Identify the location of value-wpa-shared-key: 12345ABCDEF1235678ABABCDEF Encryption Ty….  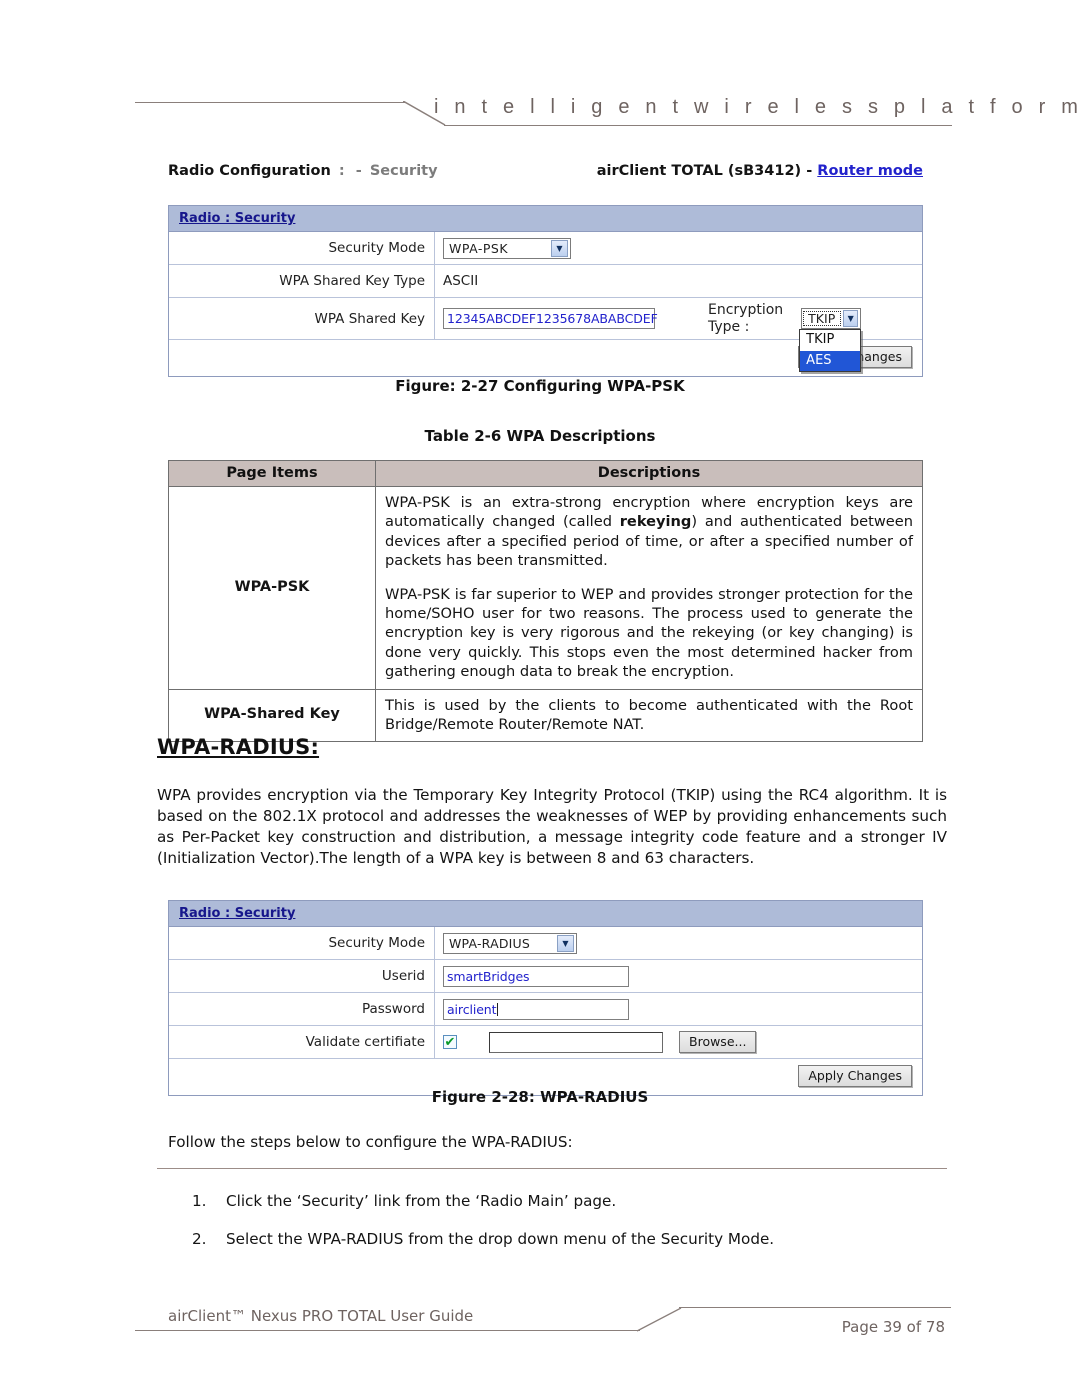
(678, 335).